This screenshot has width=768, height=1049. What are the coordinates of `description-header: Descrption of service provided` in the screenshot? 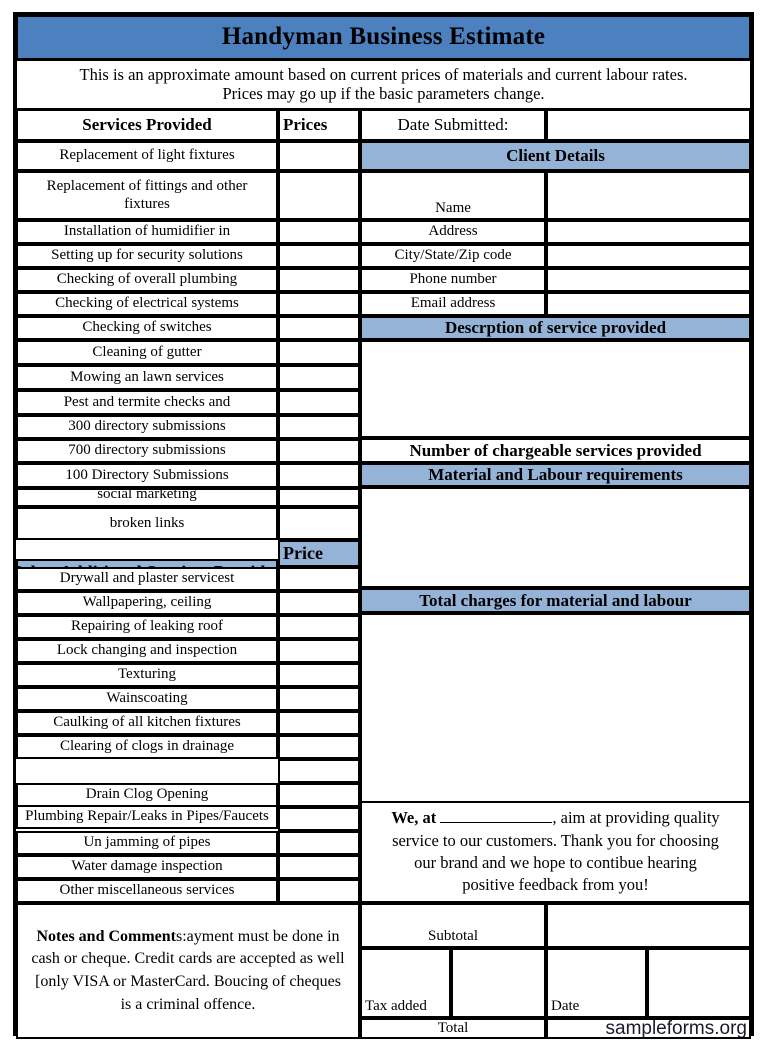 It's located at (555, 328).